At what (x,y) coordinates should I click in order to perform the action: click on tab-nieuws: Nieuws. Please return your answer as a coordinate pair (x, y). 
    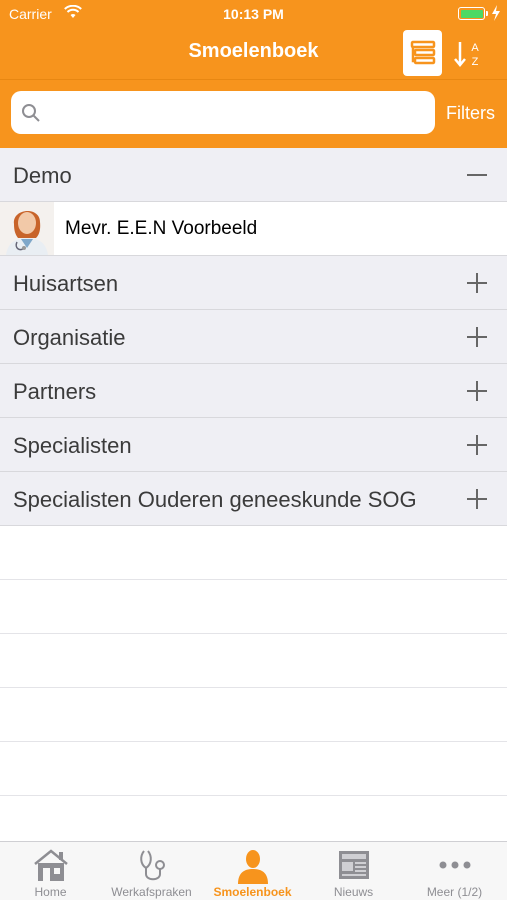
    Looking at the image, I should click on (353, 871).